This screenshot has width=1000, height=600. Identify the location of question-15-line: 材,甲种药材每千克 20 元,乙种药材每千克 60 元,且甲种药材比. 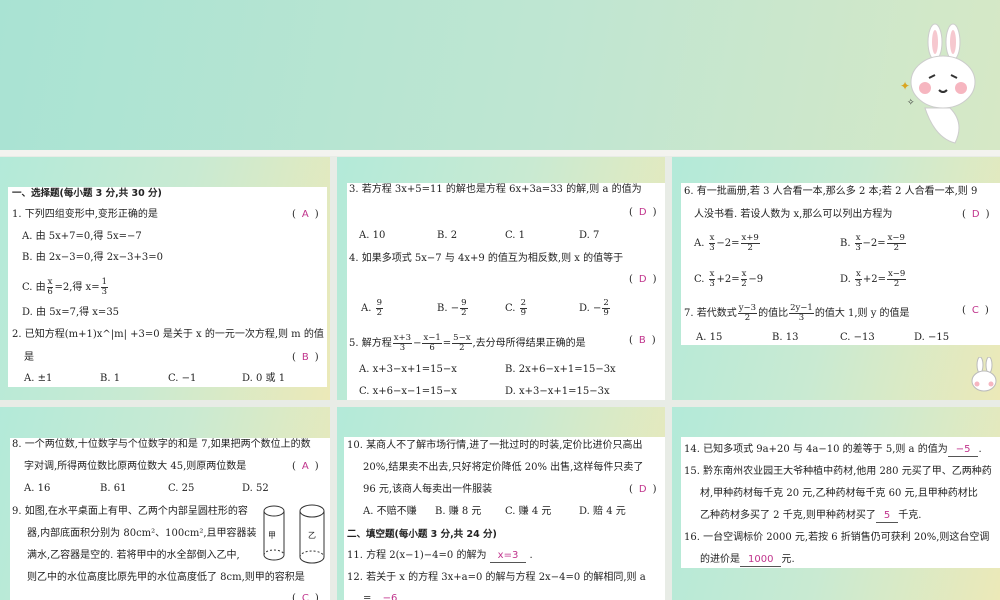
(839, 493).